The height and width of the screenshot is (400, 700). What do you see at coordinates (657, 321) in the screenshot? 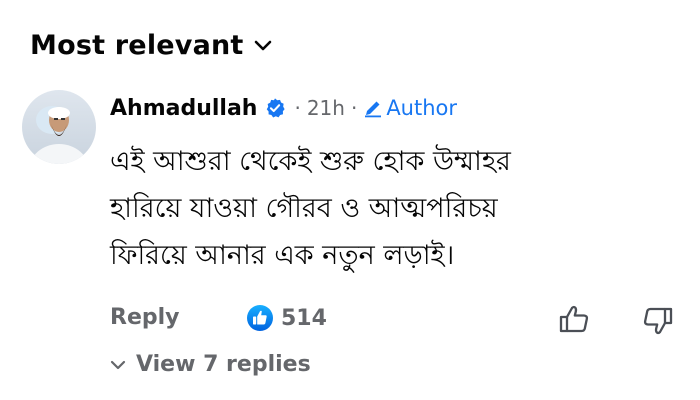
I see `thumbs-down-icon` at bounding box center [657, 321].